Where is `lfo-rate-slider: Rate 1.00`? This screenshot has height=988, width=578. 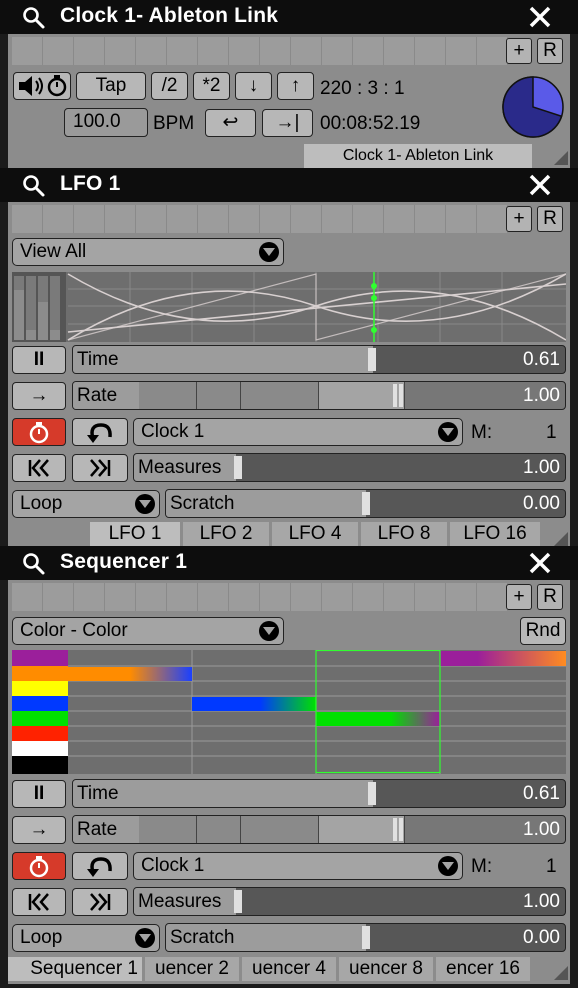
lfo-rate-slider: Rate 1.00 is located at coordinates (319, 395).